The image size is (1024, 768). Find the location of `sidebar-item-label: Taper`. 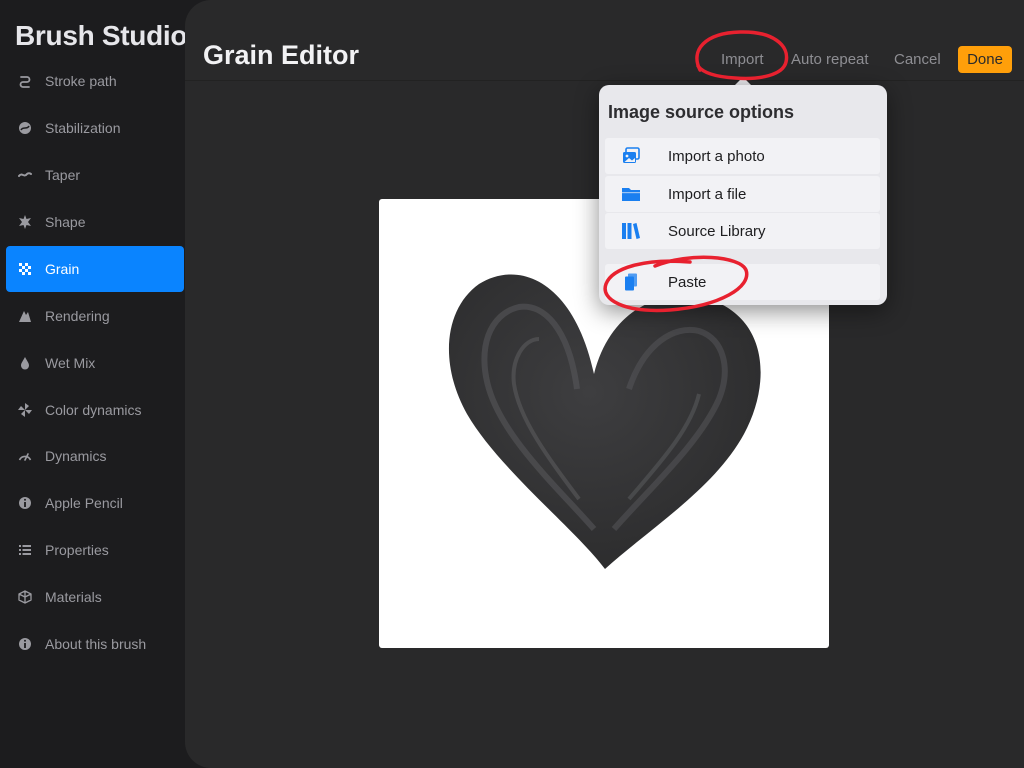

sidebar-item-label: Taper is located at coordinates (63, 175).